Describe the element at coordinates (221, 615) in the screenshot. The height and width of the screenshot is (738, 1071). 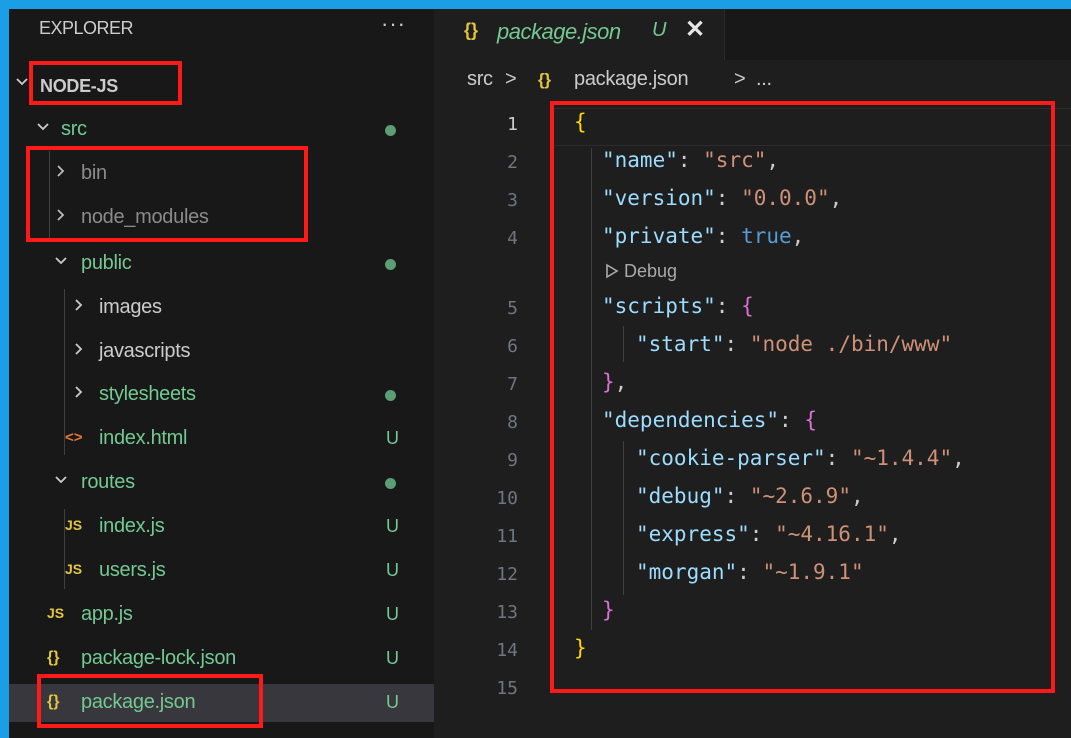
I see `tree-item-app-js: JS app.js U` at that location.